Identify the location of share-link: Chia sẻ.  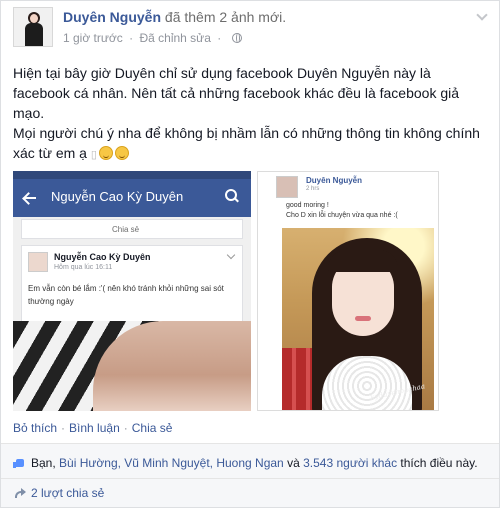
(152, 428).